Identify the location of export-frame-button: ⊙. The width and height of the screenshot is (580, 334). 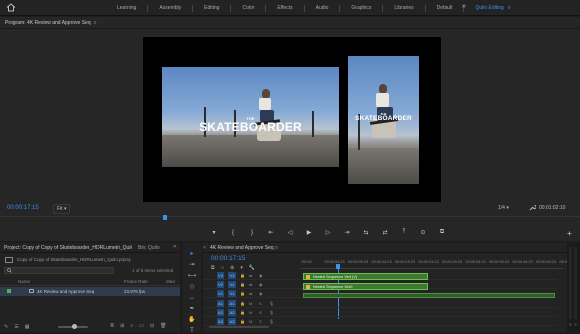
(423, 232).